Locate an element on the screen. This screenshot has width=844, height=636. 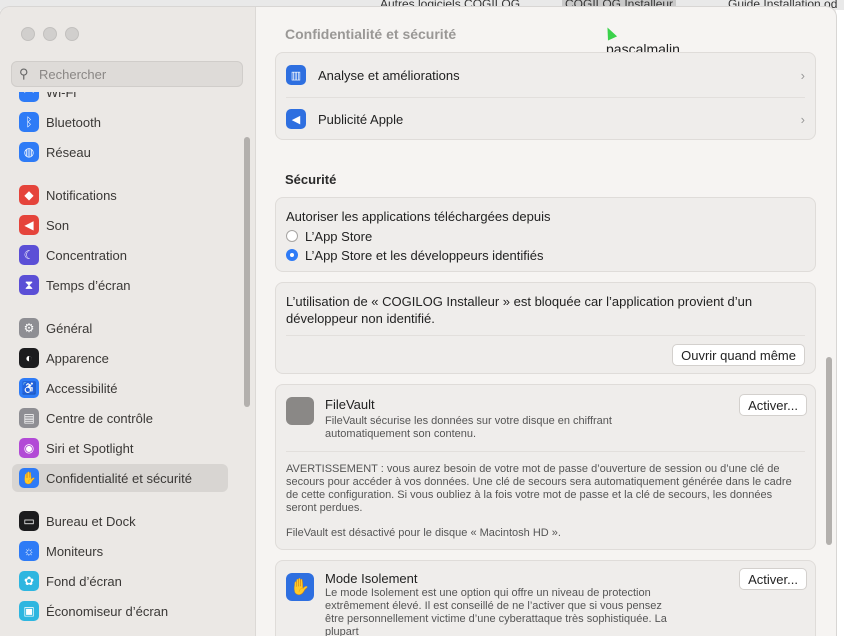
sidebar-item: ☼ Moniteurs is located at coordinates (120, 551).